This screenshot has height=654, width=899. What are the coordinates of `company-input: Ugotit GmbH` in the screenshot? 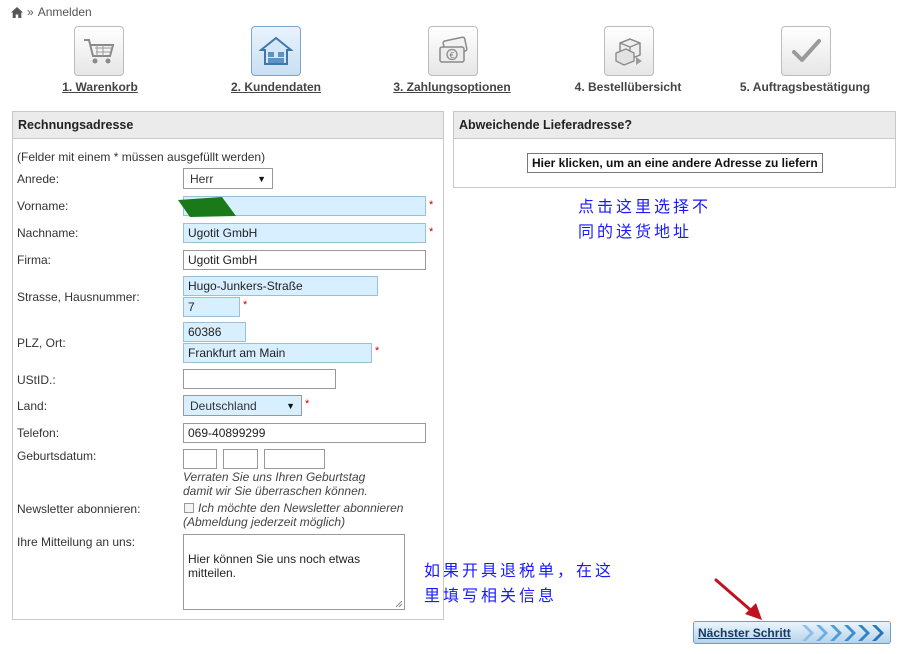 It's located at (304, 260).